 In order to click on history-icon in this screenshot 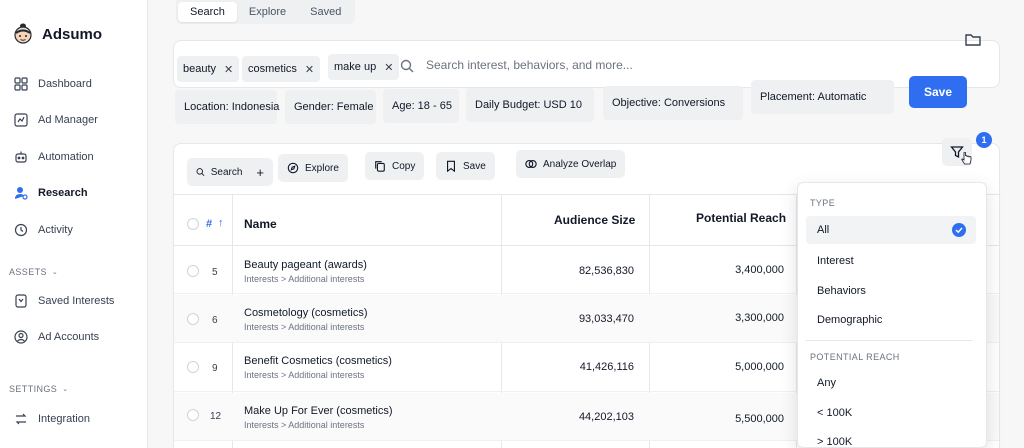, I will do `click(21, 230)`.